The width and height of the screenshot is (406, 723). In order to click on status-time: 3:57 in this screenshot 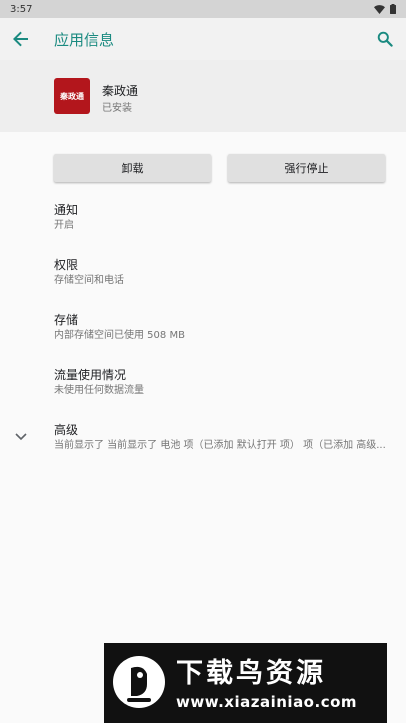, I will do `click(21, 9)`.